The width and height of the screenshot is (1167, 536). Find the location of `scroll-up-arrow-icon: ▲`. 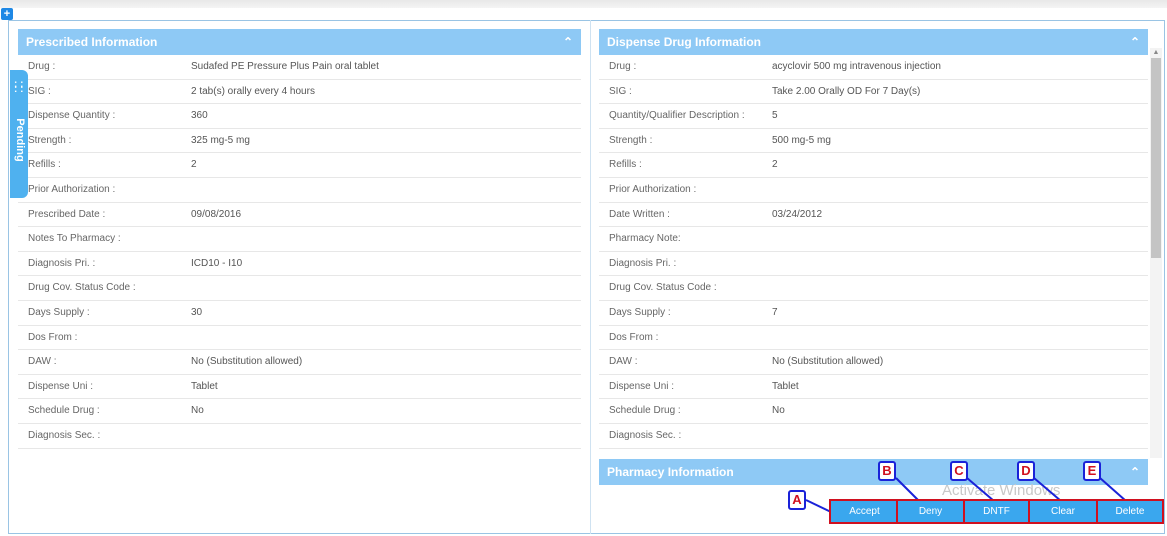

scroll-up-arrow-icon: ▲ is located at coordinates (1156, 53).